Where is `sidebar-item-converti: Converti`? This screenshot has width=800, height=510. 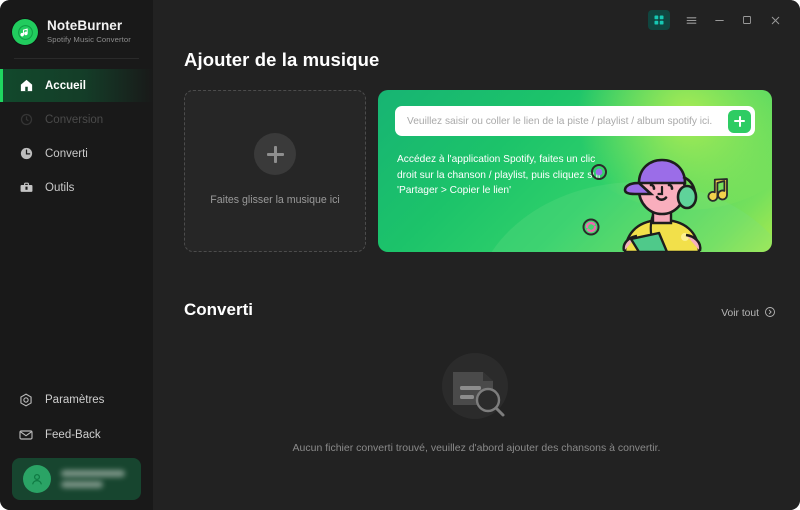
sidebar-item-converti: Converti is located at coordinates (76, 153).